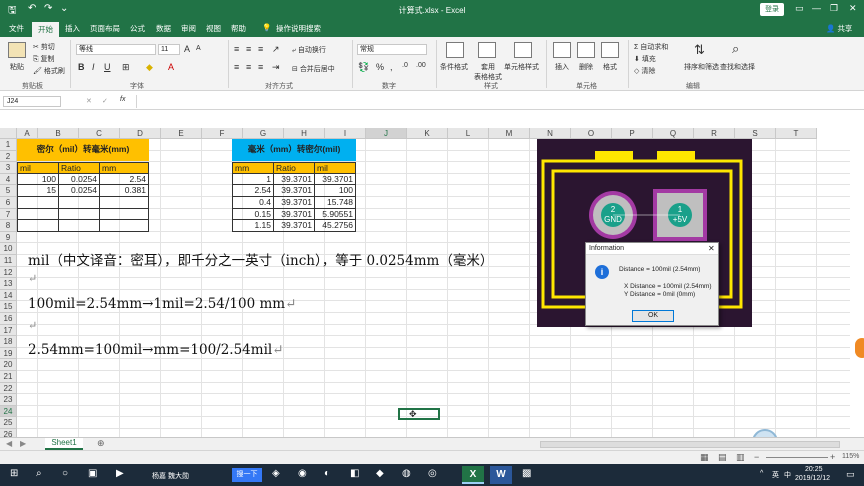 The width and height of the screenshot is (864, 486). What do you see at coordinates (327, 473) in the screenshot?
I see `app-icon-3: ◐` at bounding box center [327, 473].